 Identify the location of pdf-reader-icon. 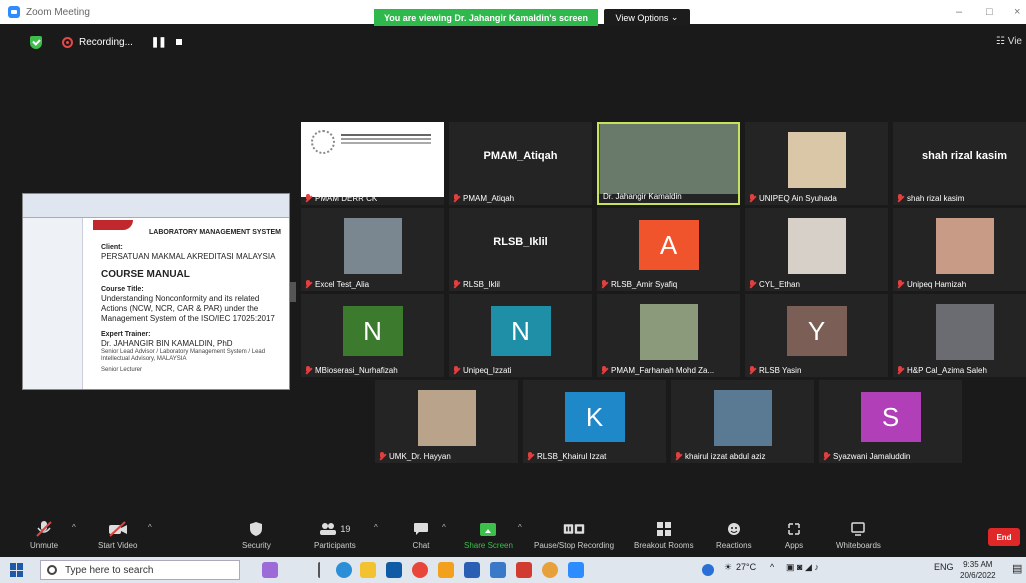
(524, 570).